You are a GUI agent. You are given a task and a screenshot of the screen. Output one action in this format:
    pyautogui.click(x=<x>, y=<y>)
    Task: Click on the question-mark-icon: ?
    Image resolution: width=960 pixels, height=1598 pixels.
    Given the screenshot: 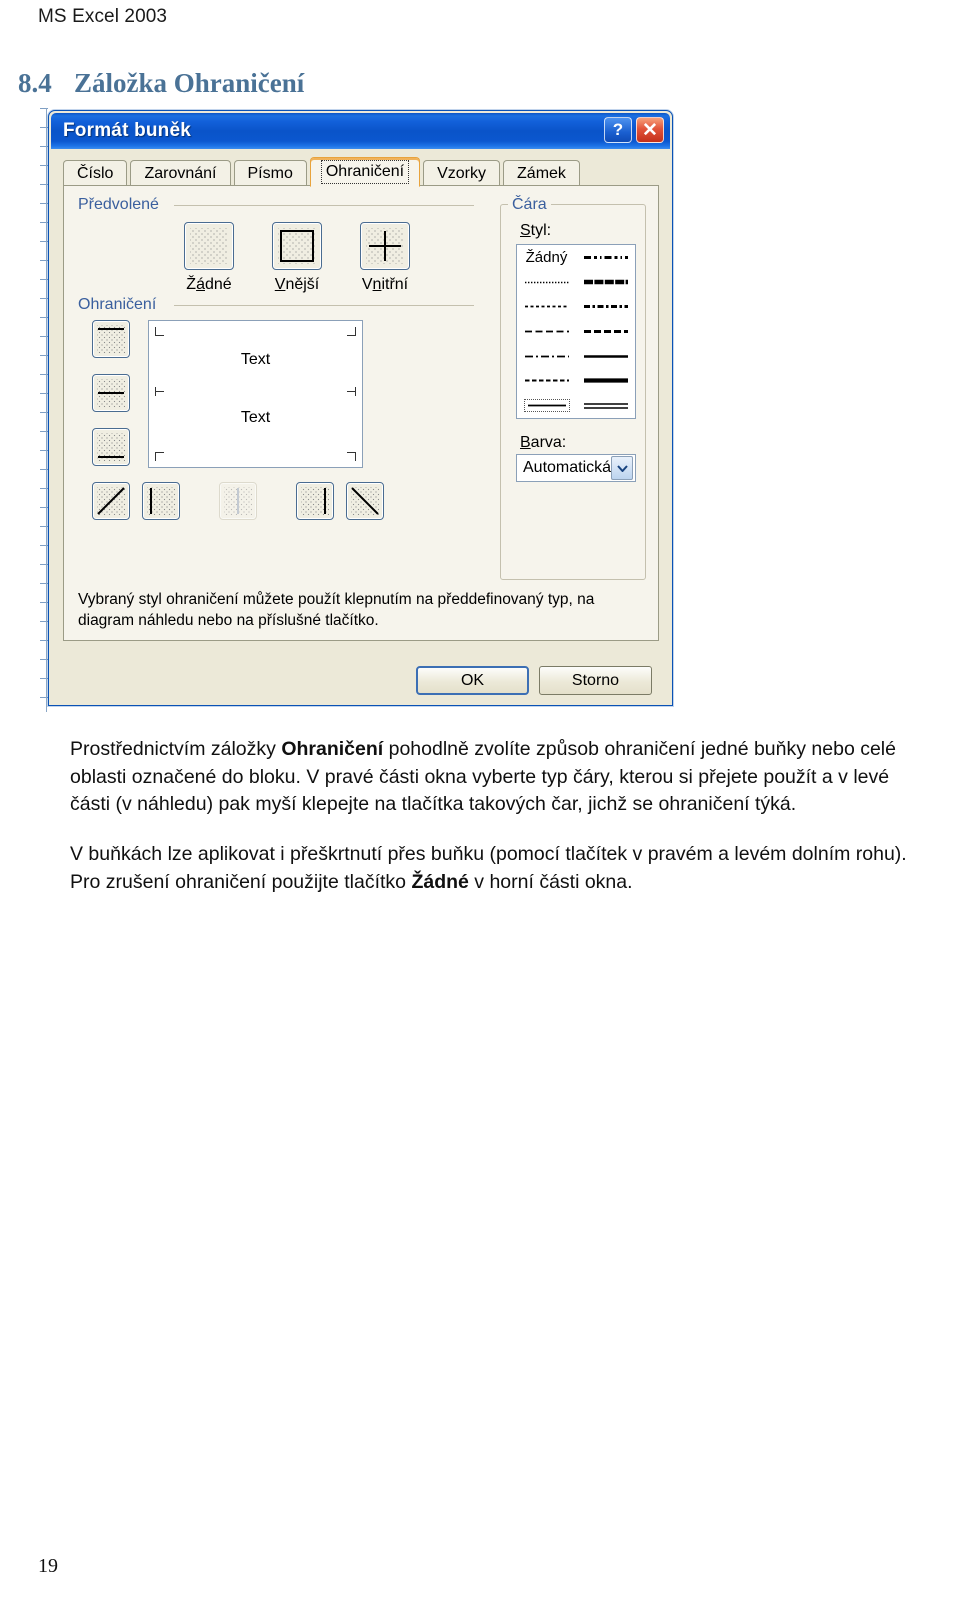 What is the action you would take?
    pyautogui.click(x=618, y=129)
    